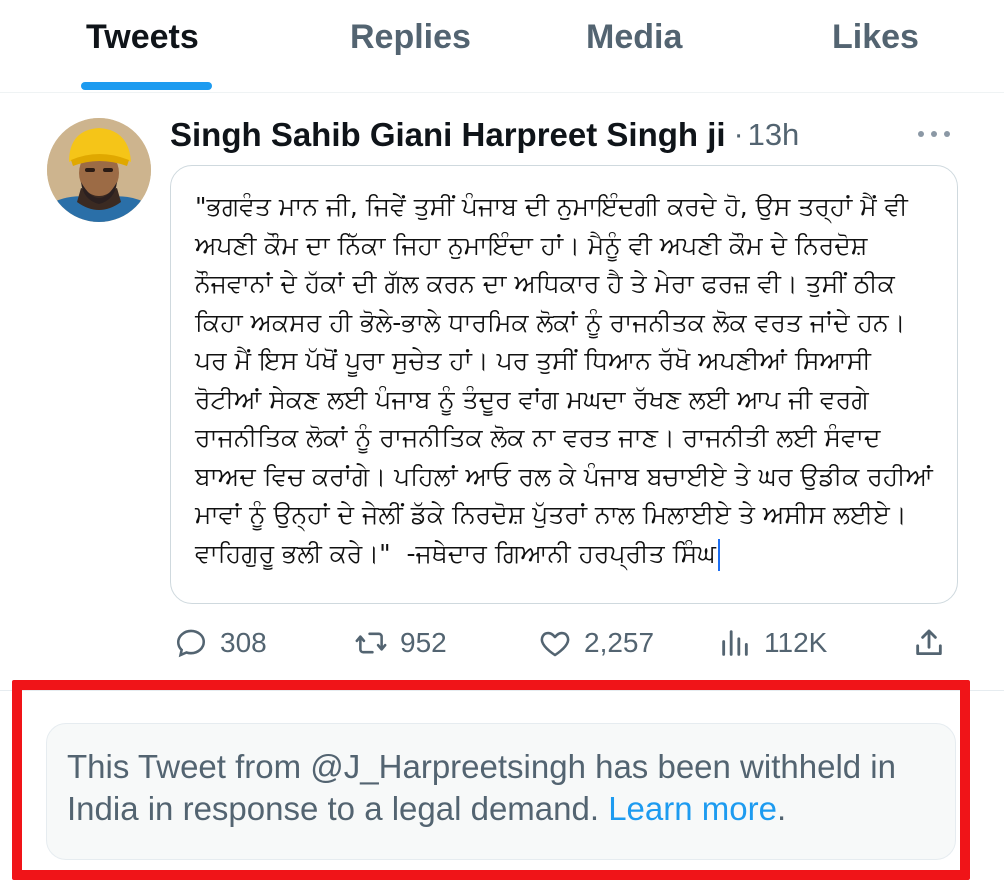 This screenshot has width=1004, height=880. What do you see at coordinates (371, 643) in the screenshot?
I see `retweet-icon` at bounding box center [371, 643].